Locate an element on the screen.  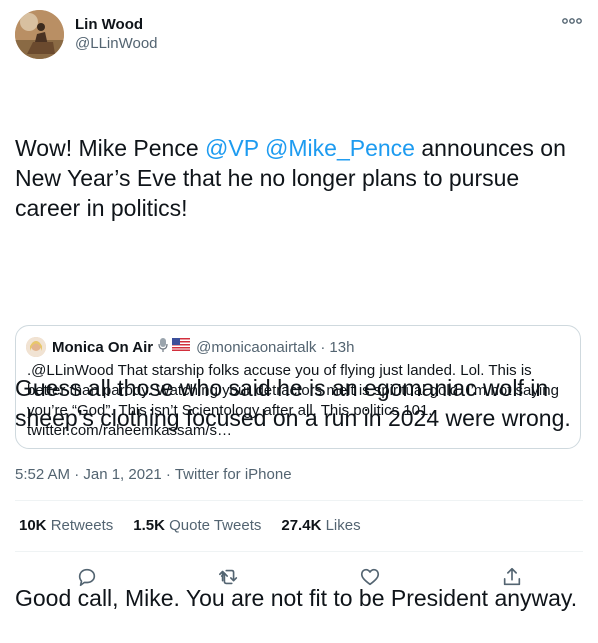
author-display-name: Lin Wood is located at coordinates (116, 25).